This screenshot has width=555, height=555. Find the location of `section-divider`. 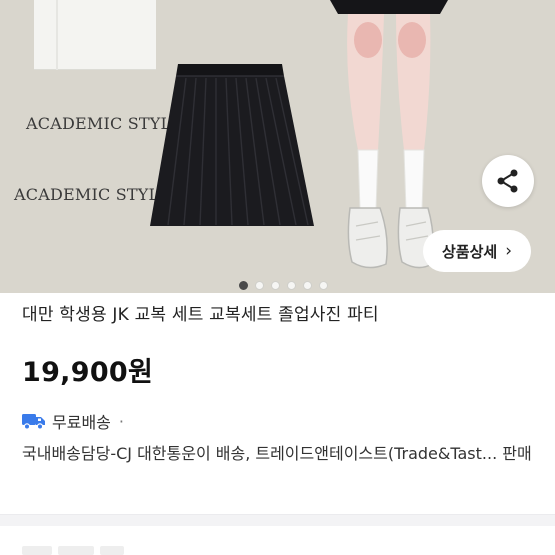

section-divider is located at coordinates (277, 520).